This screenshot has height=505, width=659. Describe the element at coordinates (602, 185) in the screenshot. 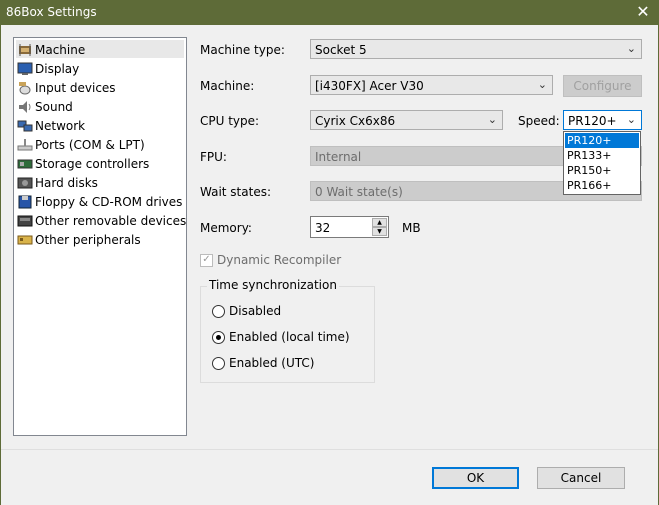

I see `speed-option: PR166+` at that location.